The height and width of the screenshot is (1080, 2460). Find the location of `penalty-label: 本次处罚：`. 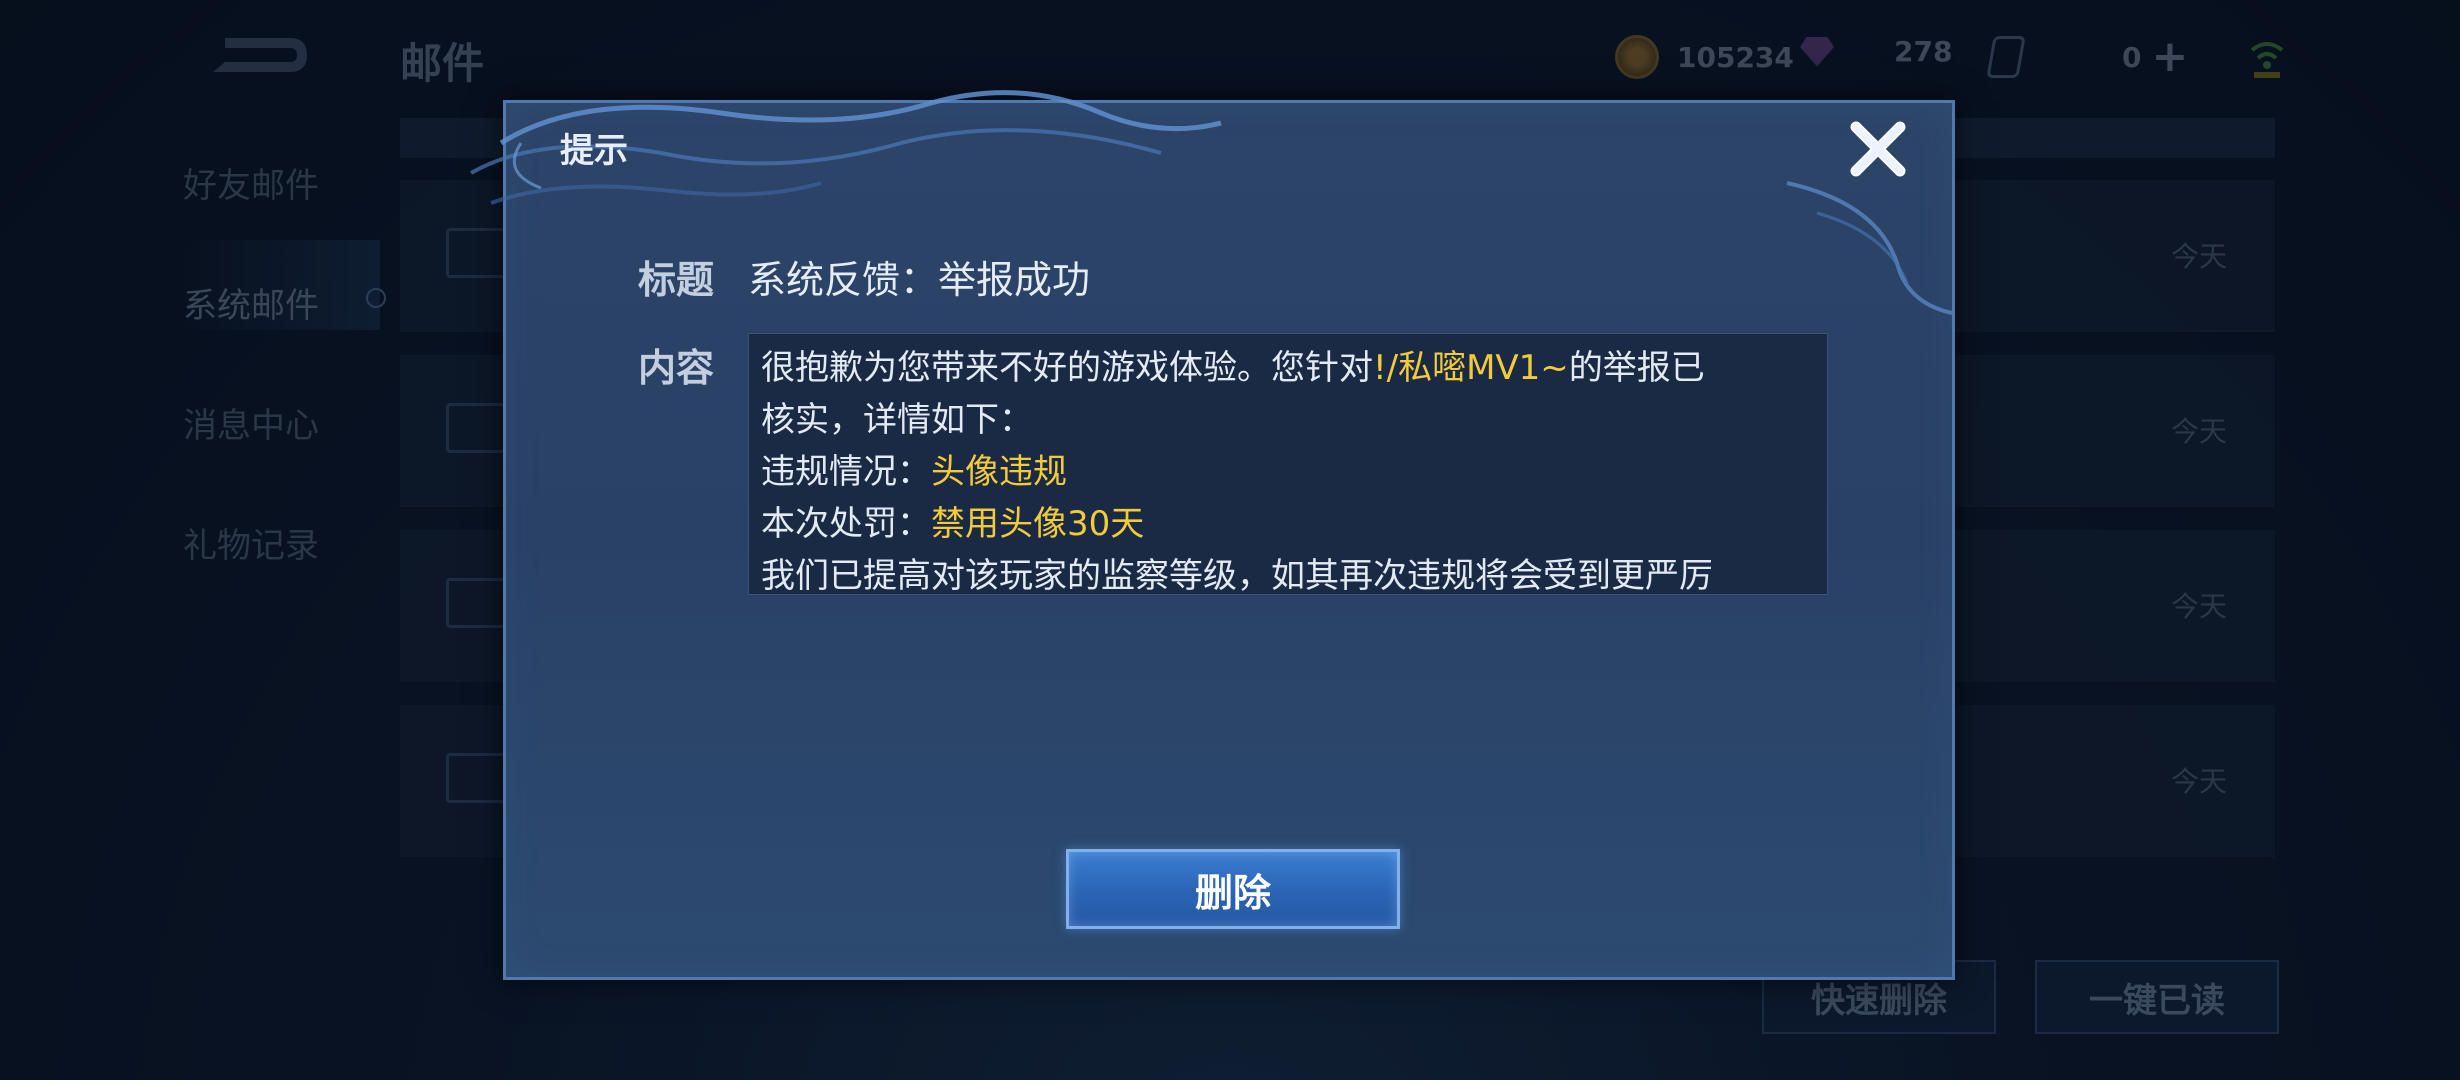

penalty-label: 本次处罚： is located at coordinates (846, 524).